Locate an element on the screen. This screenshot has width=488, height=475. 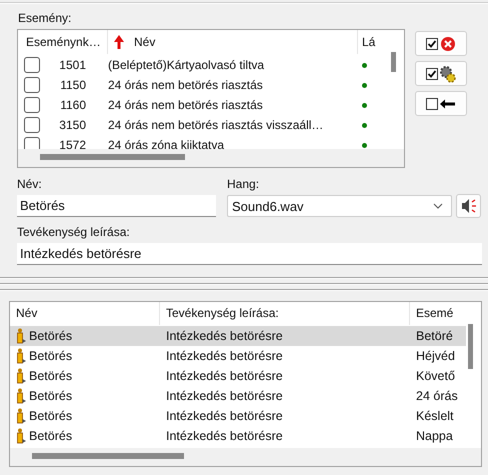
table-row: Betörés Intézkedés betörésre Héjvéd is located at coordinates (238, 356).